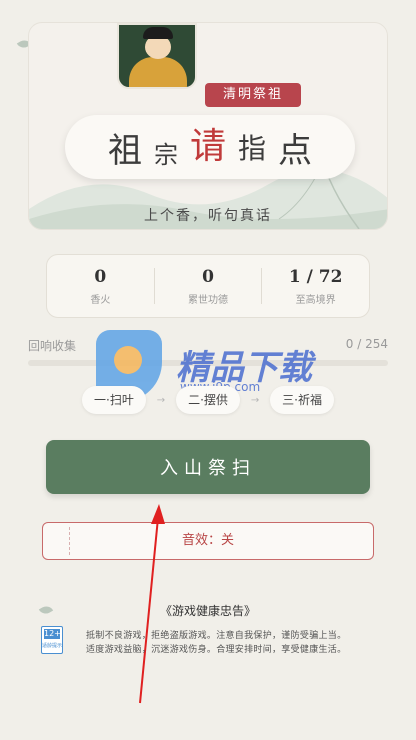  I want to click on health-notice-line: 适度游戏益脑，沉迷游戏伤身。合理安排时间，享受健康生活。, so click(216, 650).